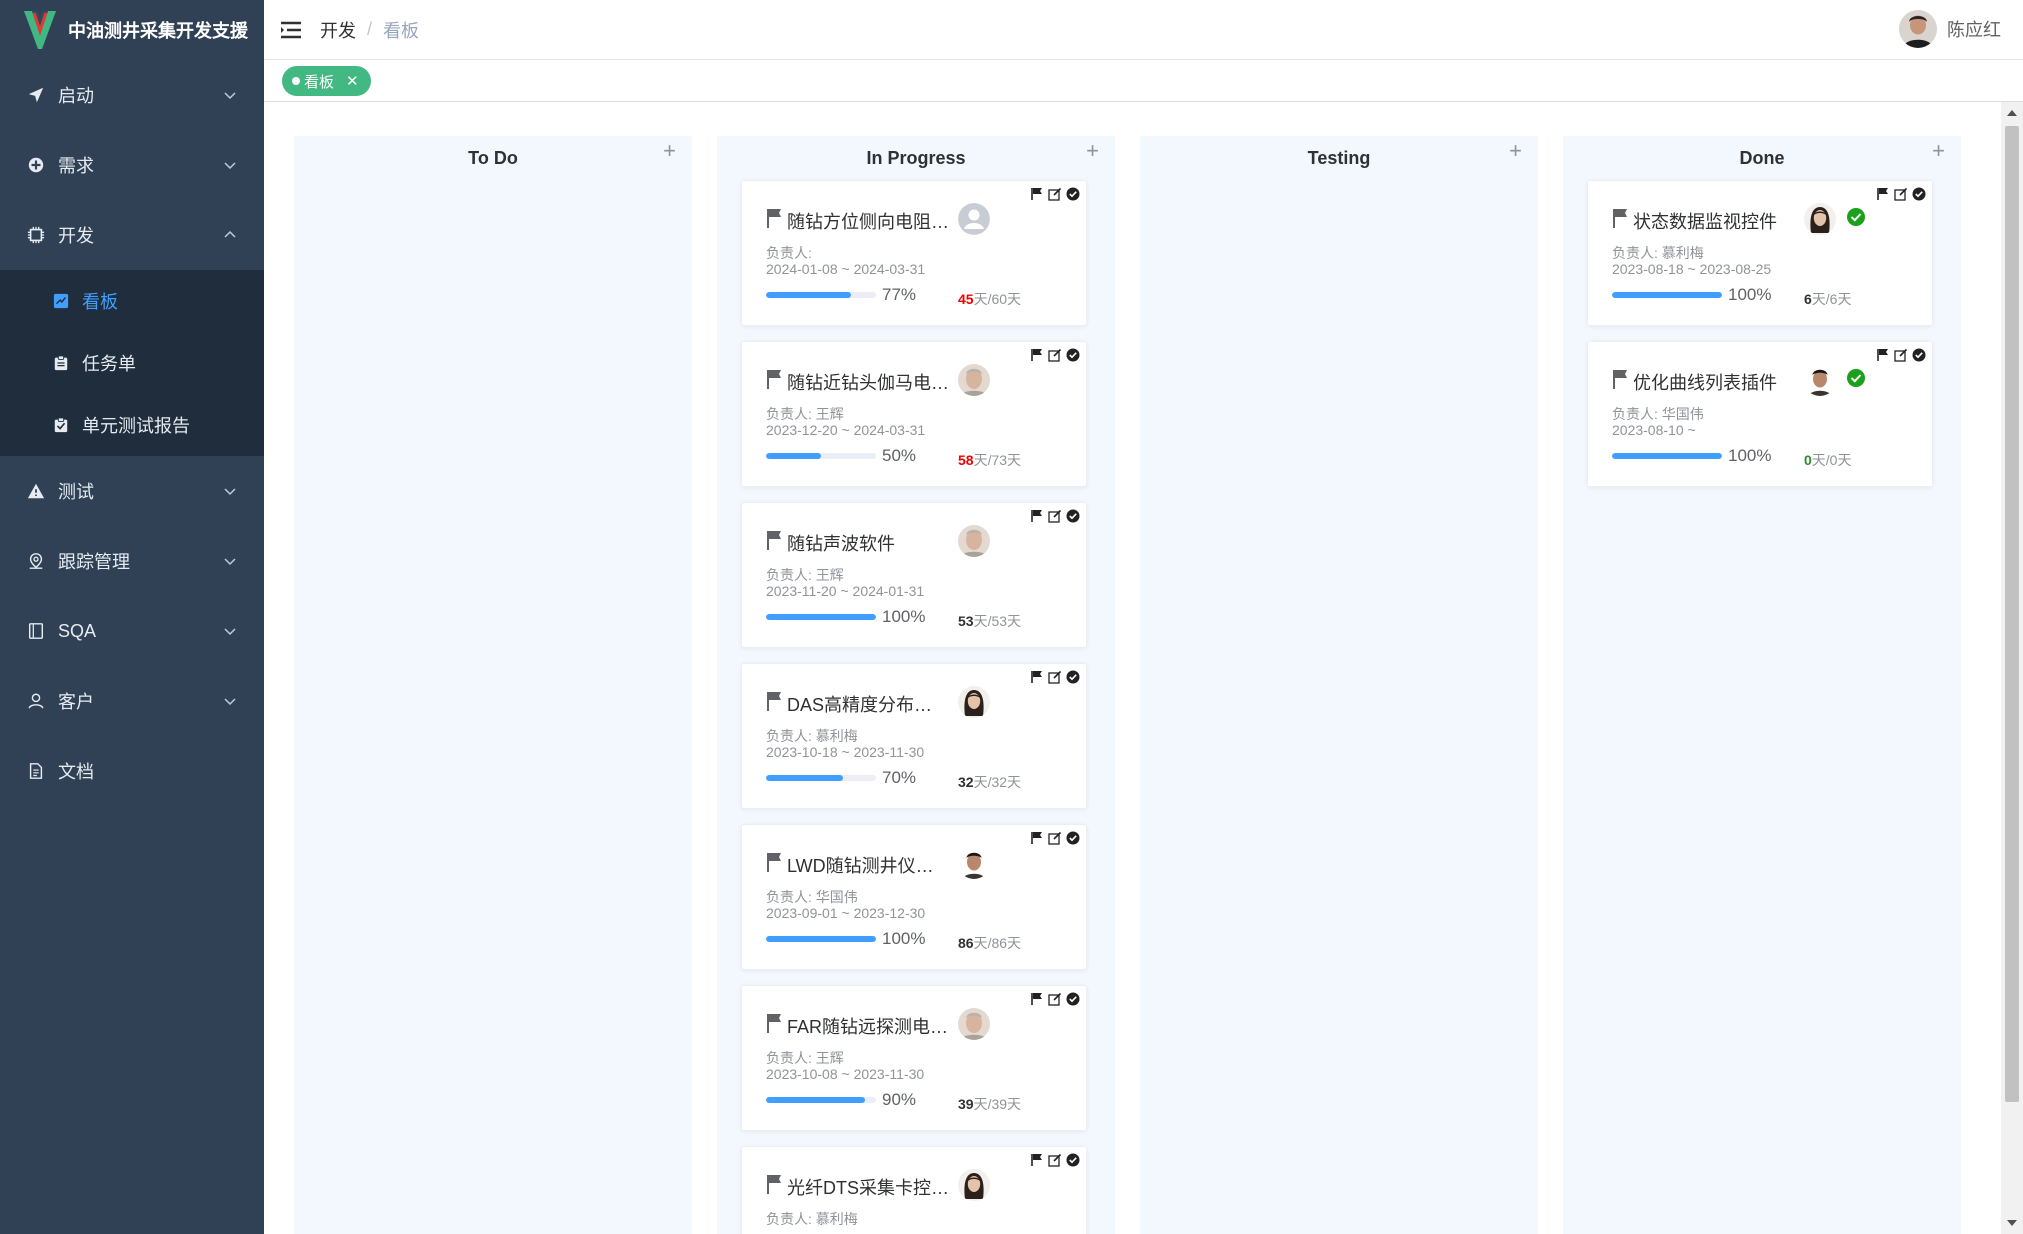 The width and height of the screenshot is (2023, 1234). I want to click on task-card: 光纤DTS采集卡控… 负责人: 慕利梅, so click(914, 1190).